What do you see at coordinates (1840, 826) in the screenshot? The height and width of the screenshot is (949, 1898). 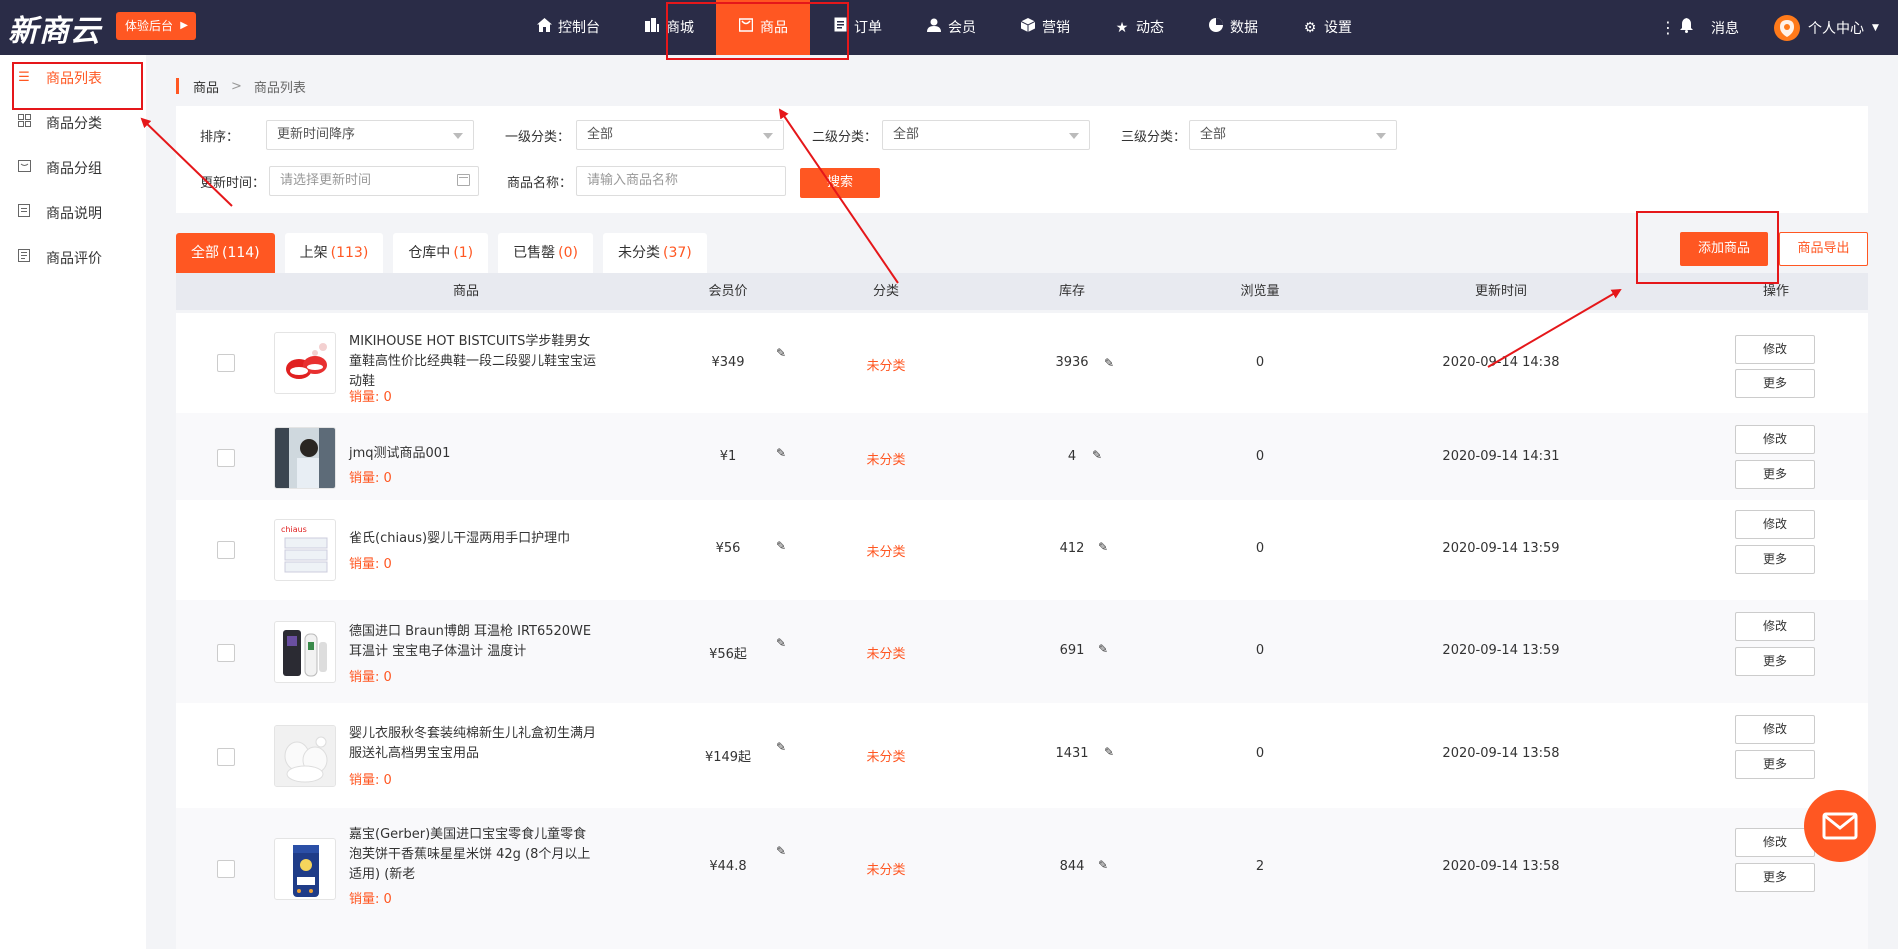 I see `floating-mail-button` at bounding box center [1840, 826].